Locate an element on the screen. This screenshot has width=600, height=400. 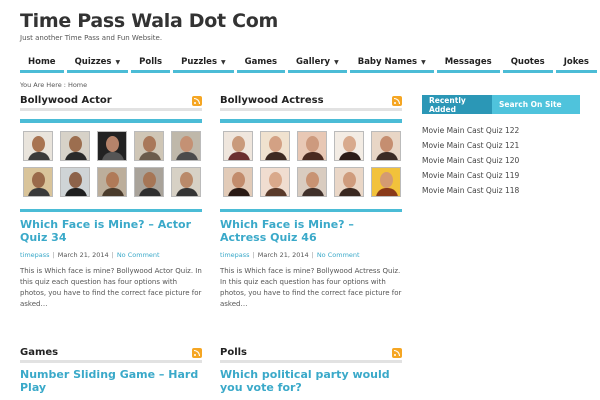
tab-recently-added: Recently Added is located at coordinates (457, 104).